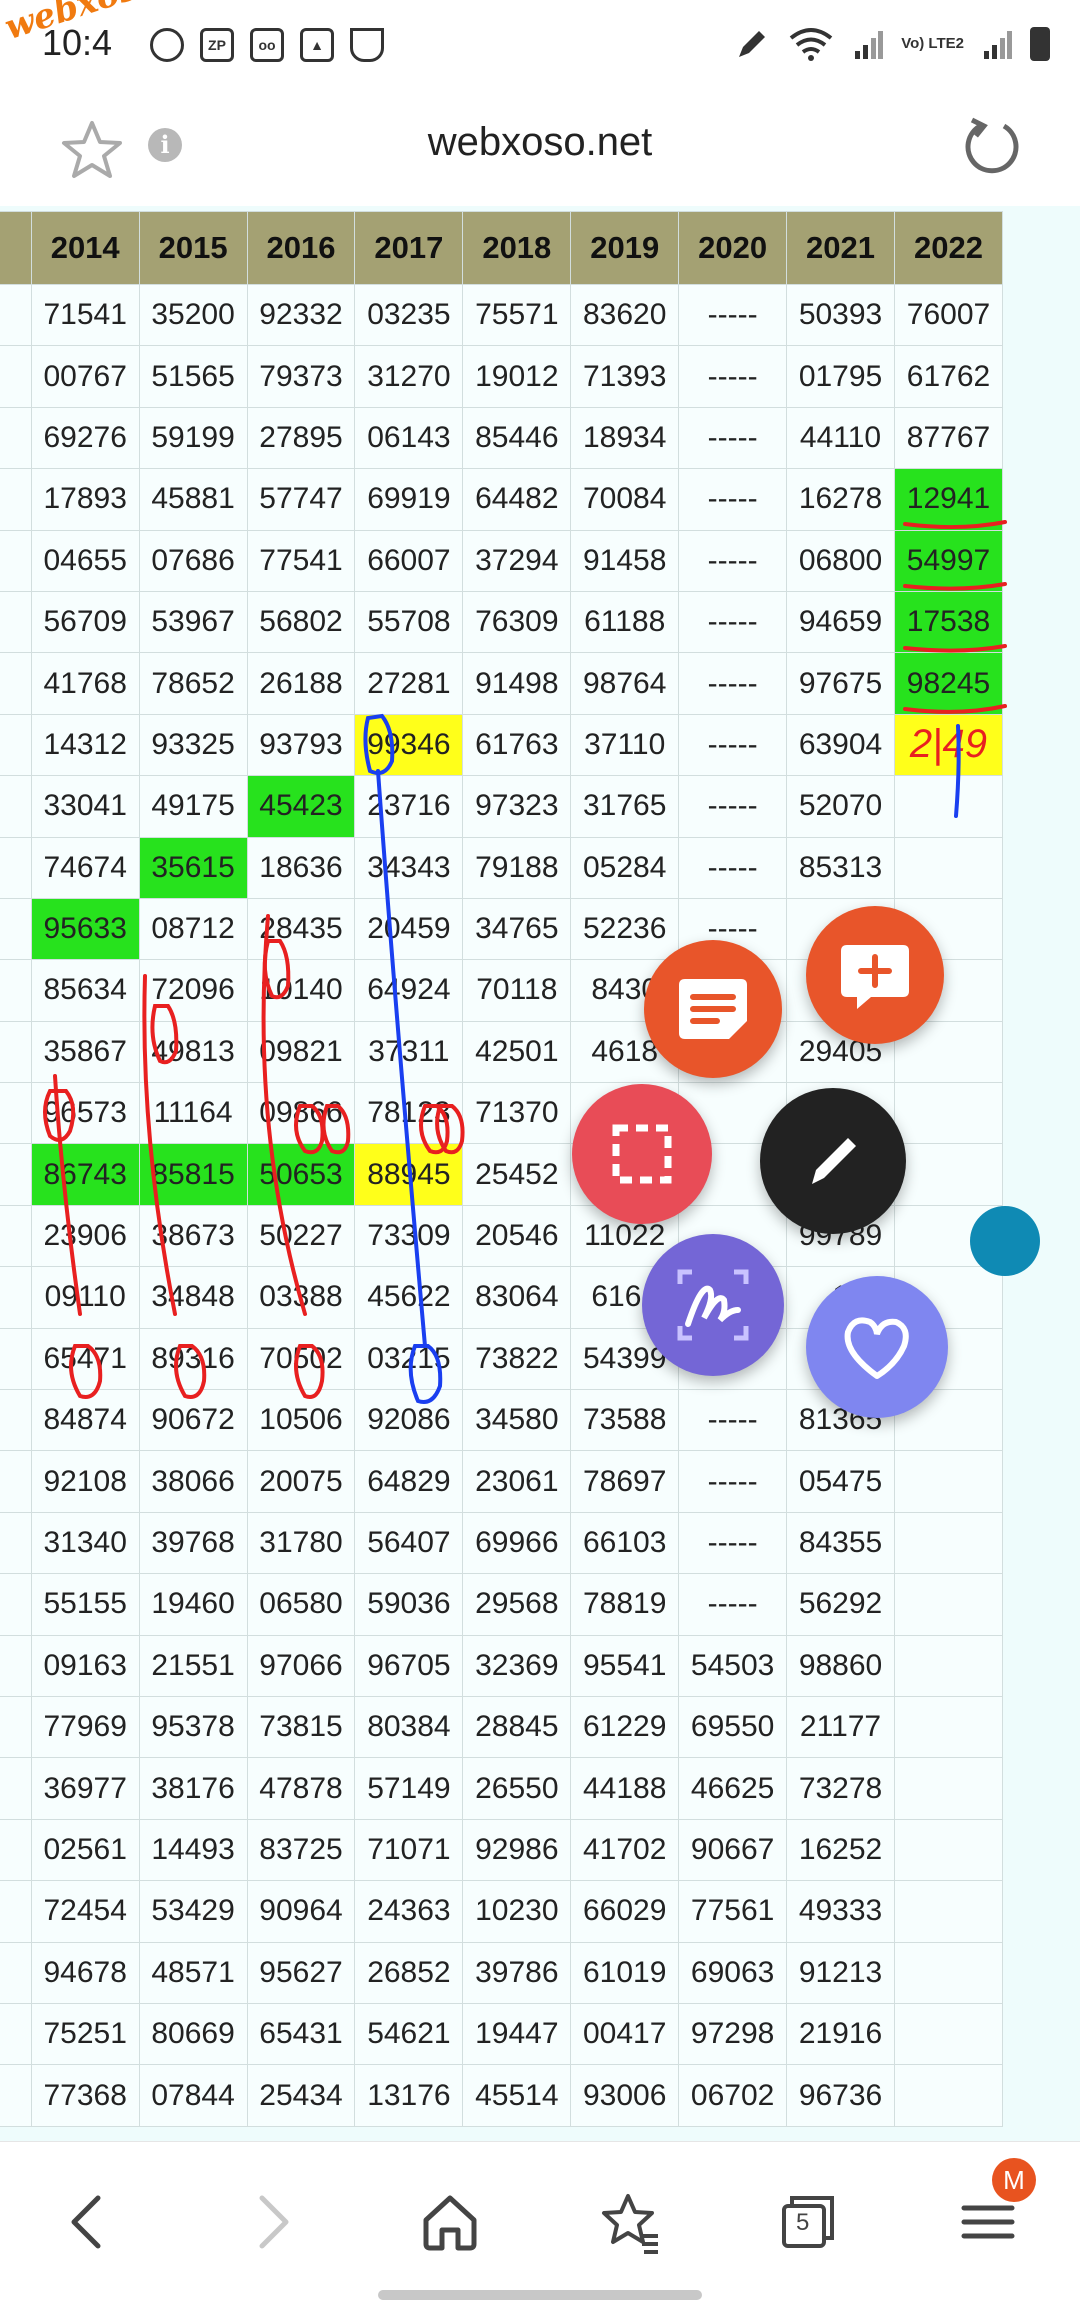 Image resolution: width=1080 pixels, height=2317 pixels. I want to click on table-cell: 71071, so click(409, 1850).